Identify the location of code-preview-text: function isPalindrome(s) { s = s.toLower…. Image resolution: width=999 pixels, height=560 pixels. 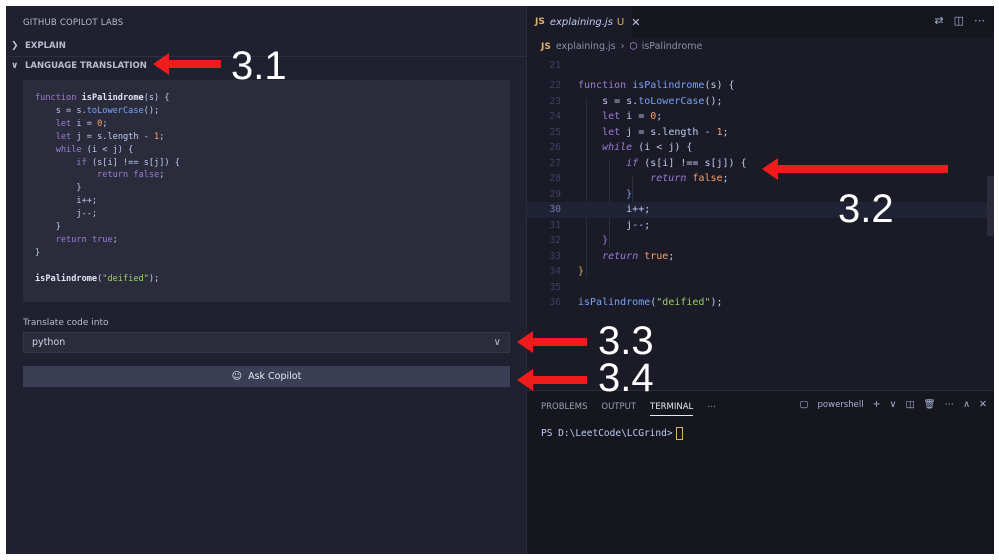
(107, 188).